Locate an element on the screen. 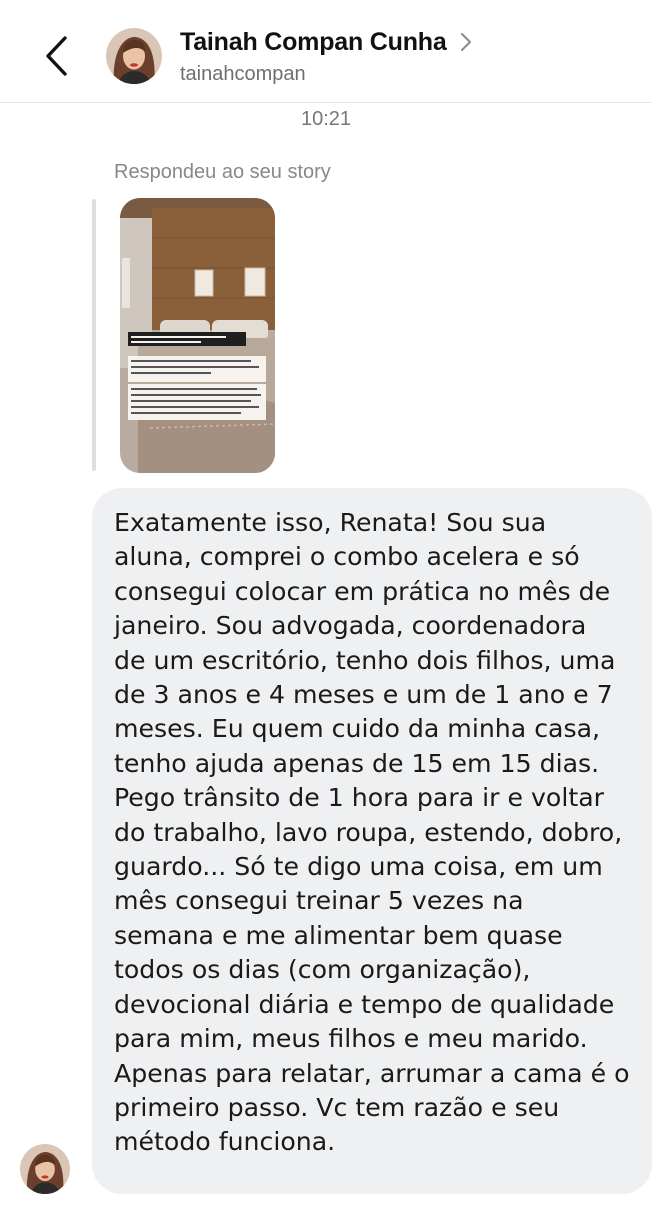  chevron-left-icon is located at coordinates (56, 56).